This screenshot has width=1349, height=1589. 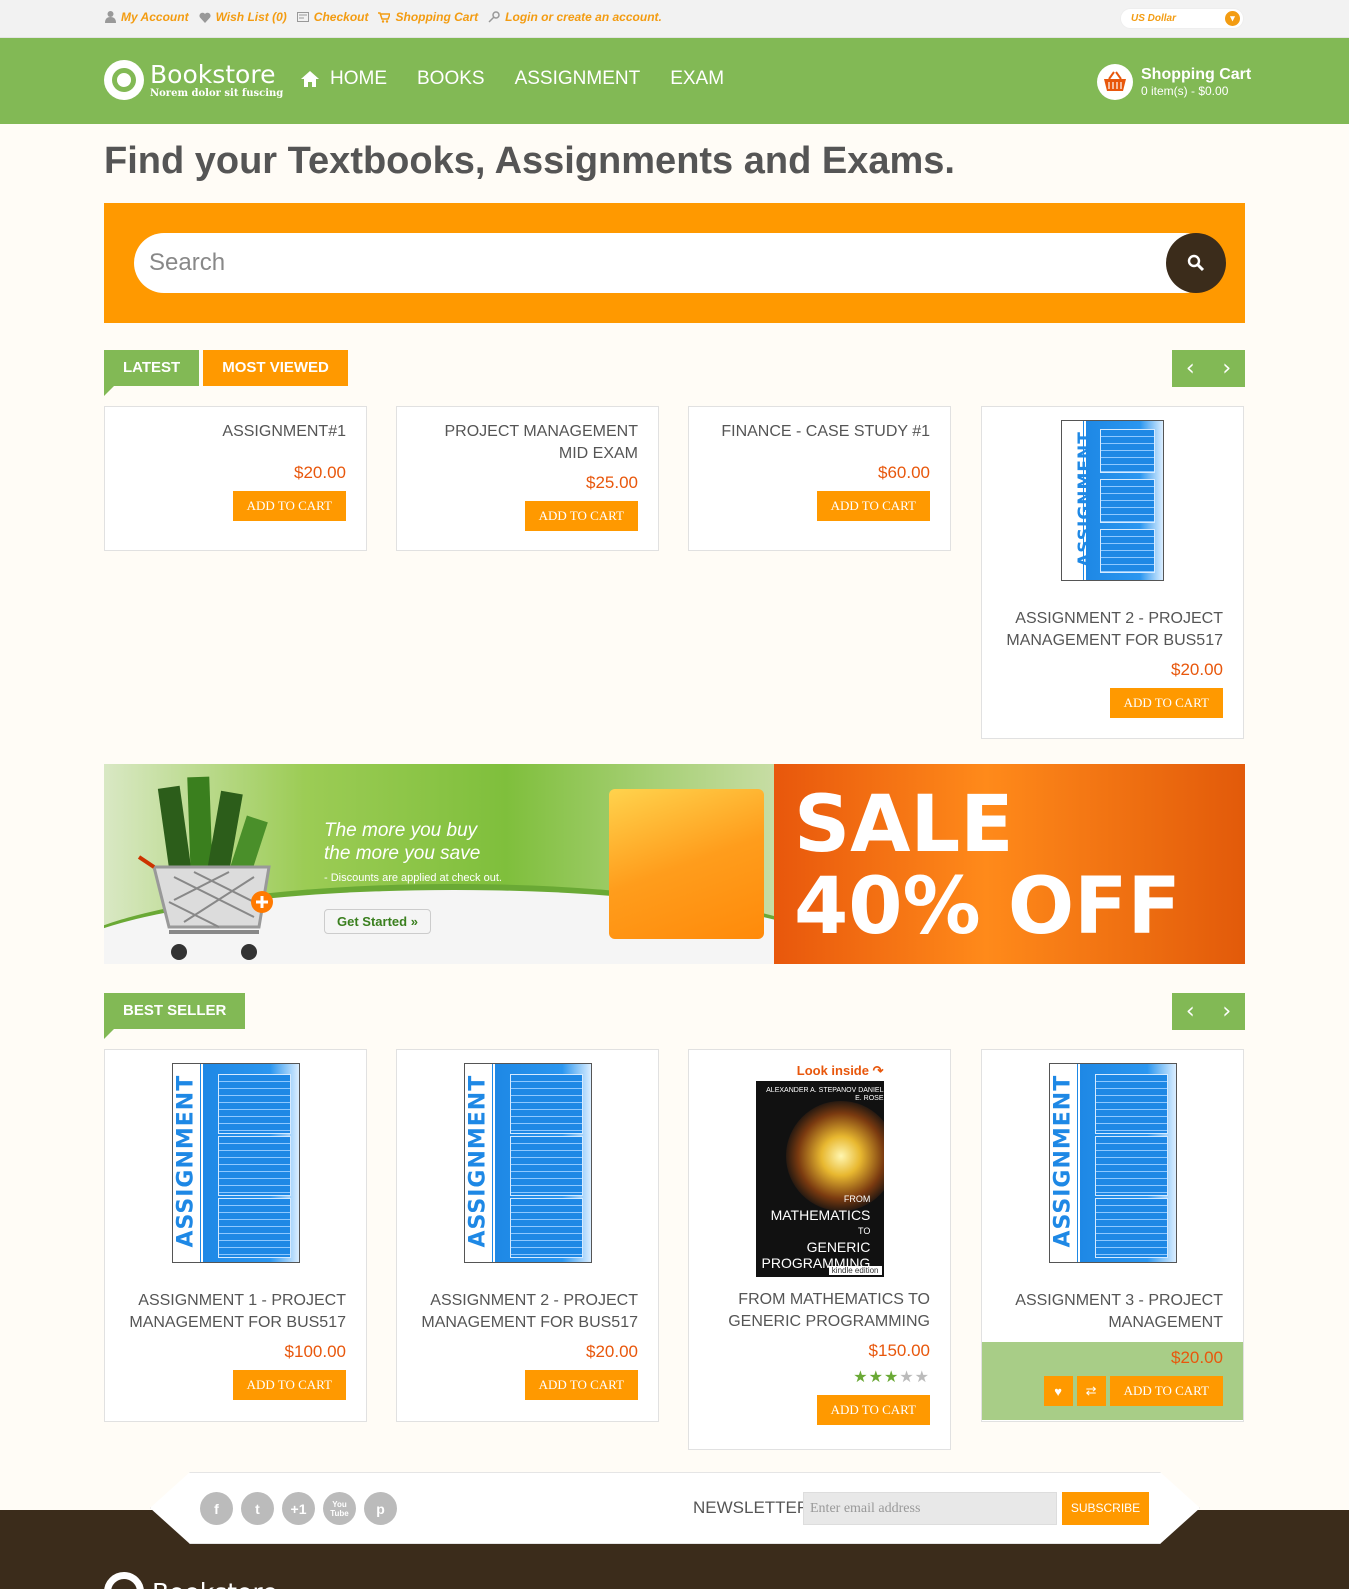 I want to click on product-title: FINANCE - CASE STUDY #1, so click(x=825, y=431).